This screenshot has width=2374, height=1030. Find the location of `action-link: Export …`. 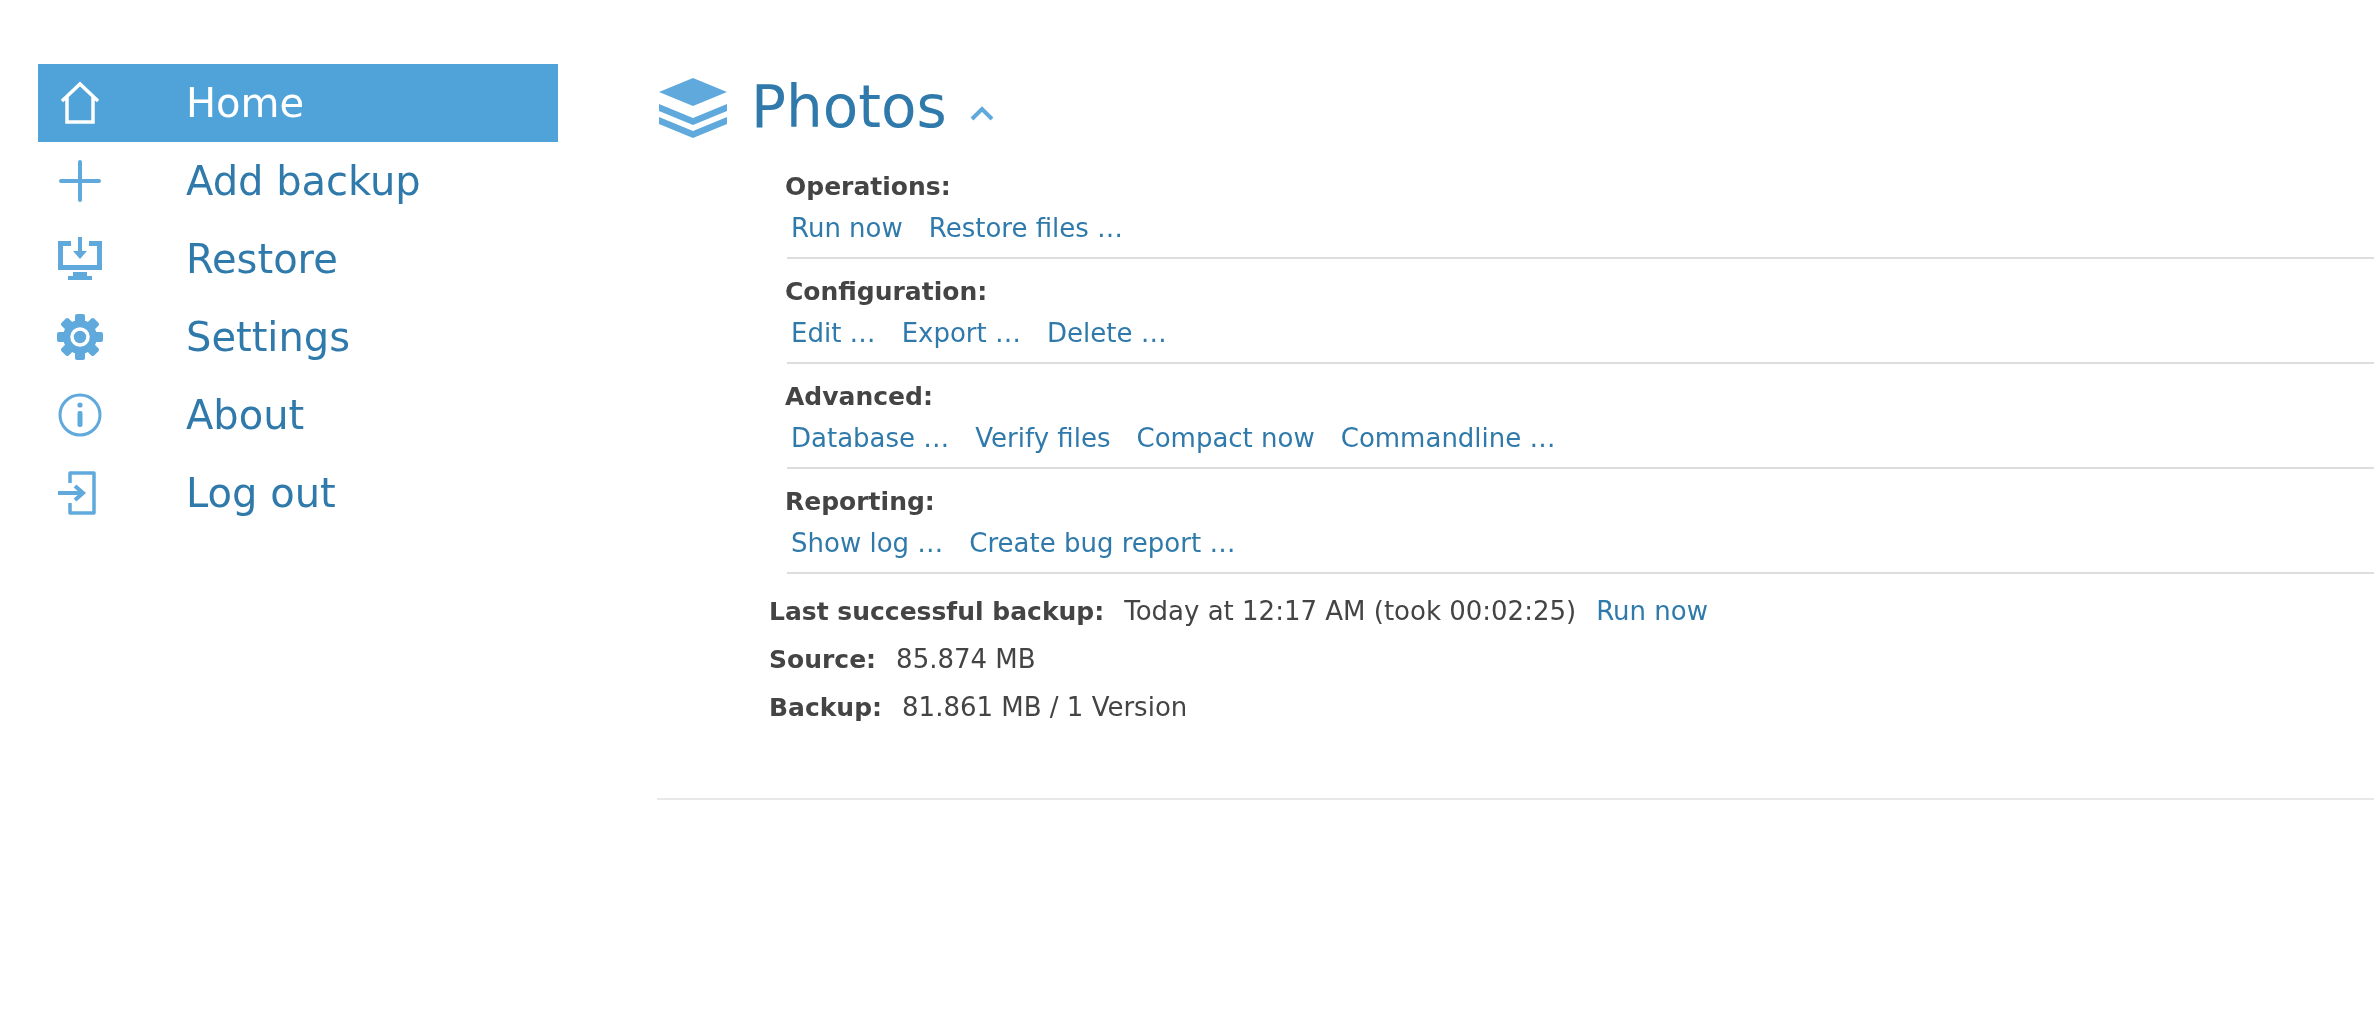

action-link: Export … is located at coordinates (961, 333).